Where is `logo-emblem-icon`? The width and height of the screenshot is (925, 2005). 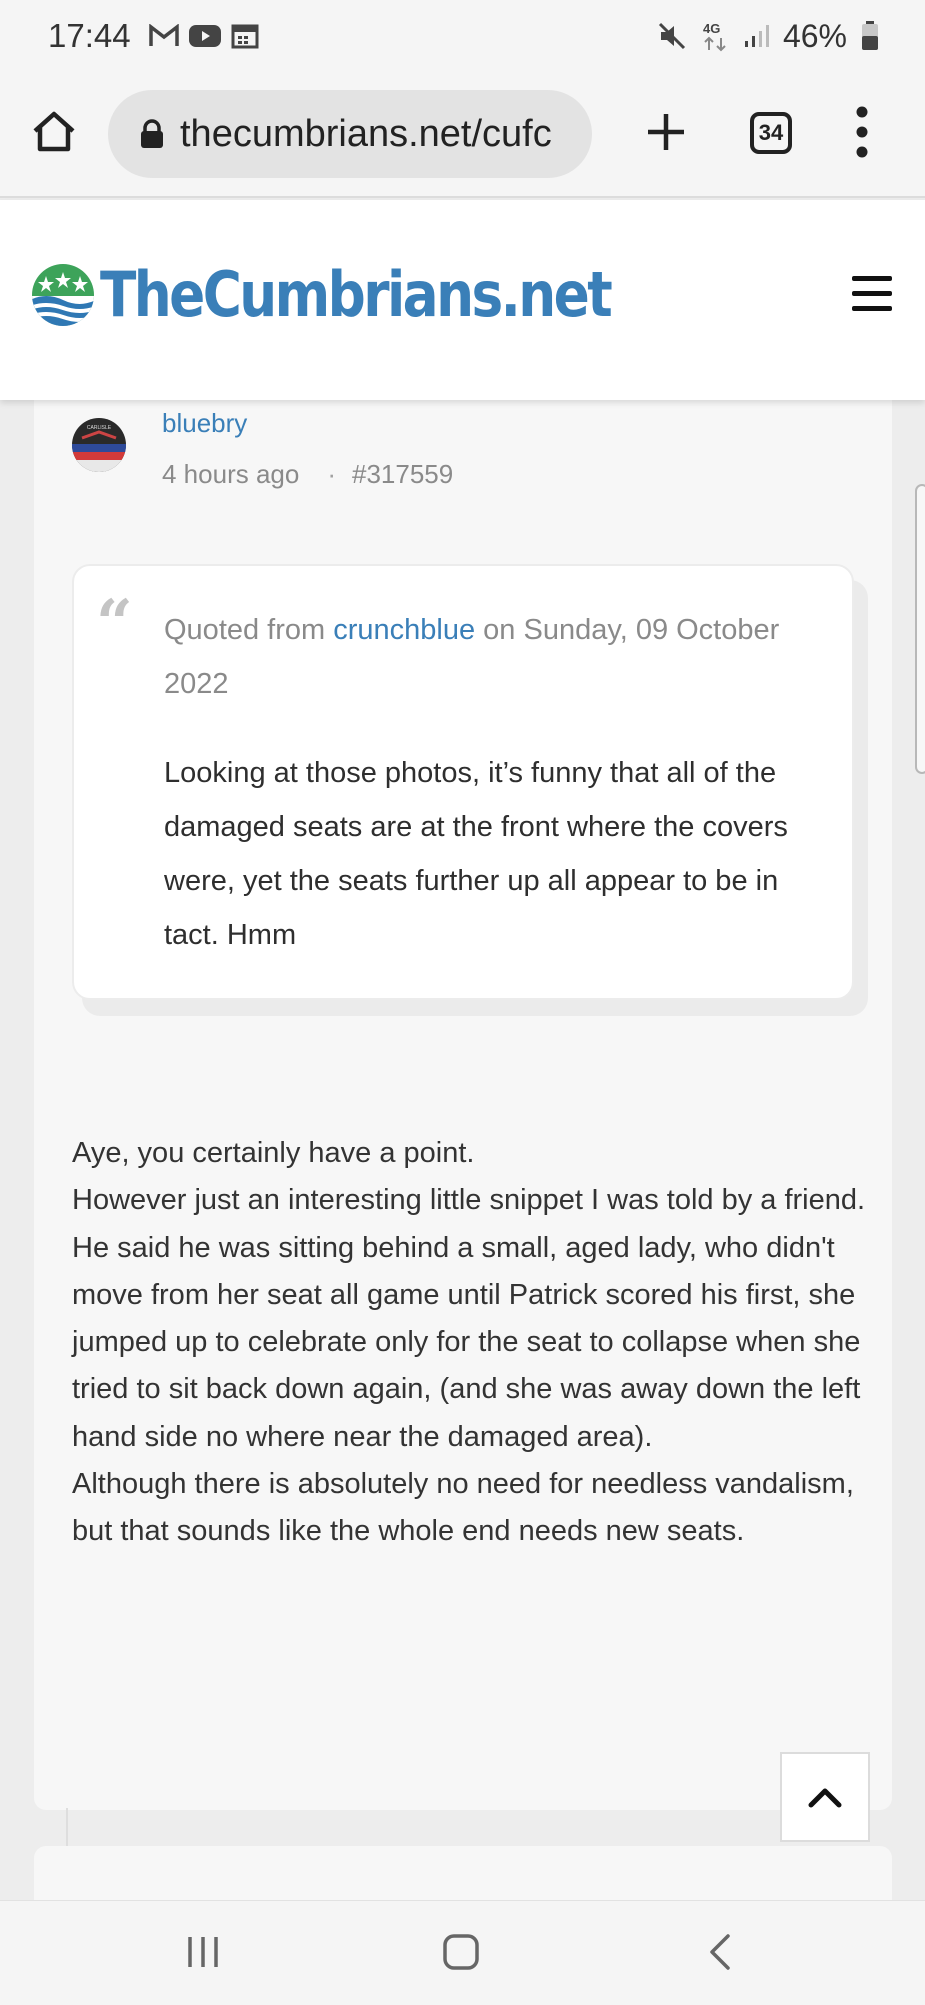 logo-emblem-icon is located at coordinates (63, 294).